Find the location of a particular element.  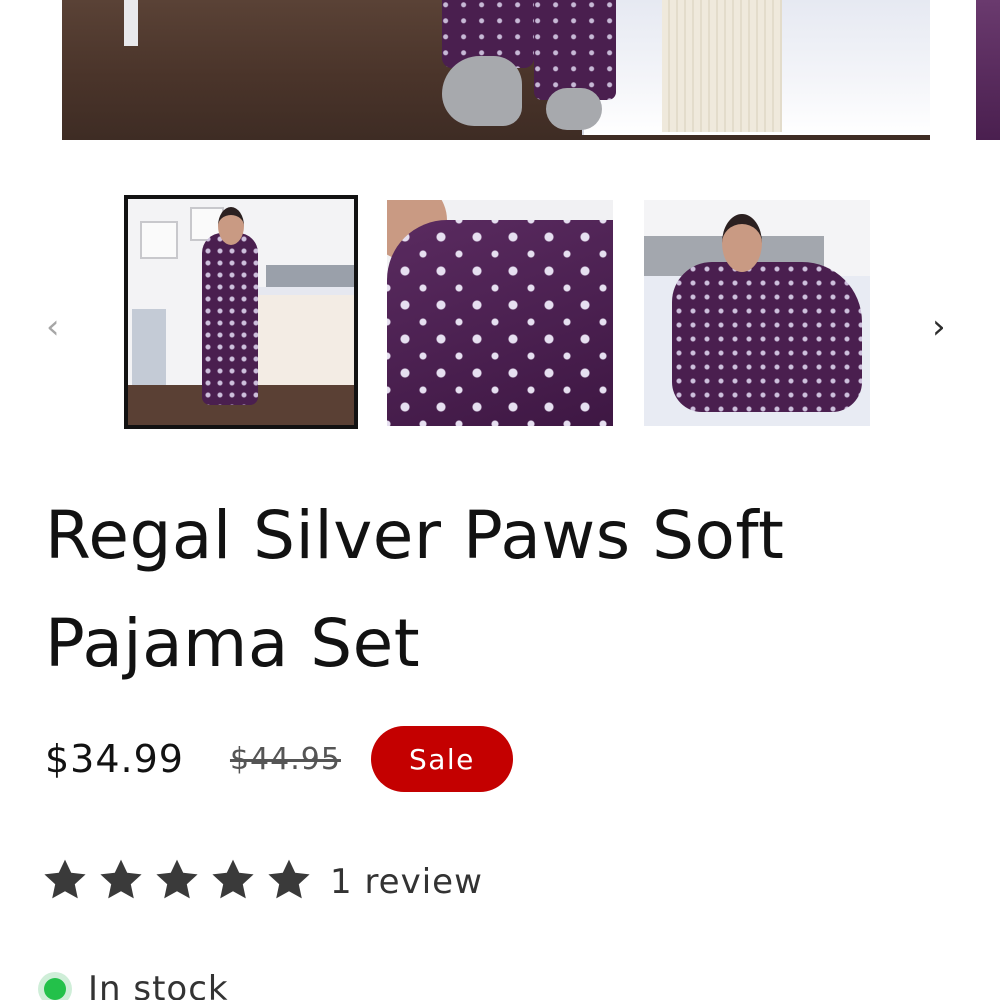

thumb-wall-frame is located at coordinates (159, 240).